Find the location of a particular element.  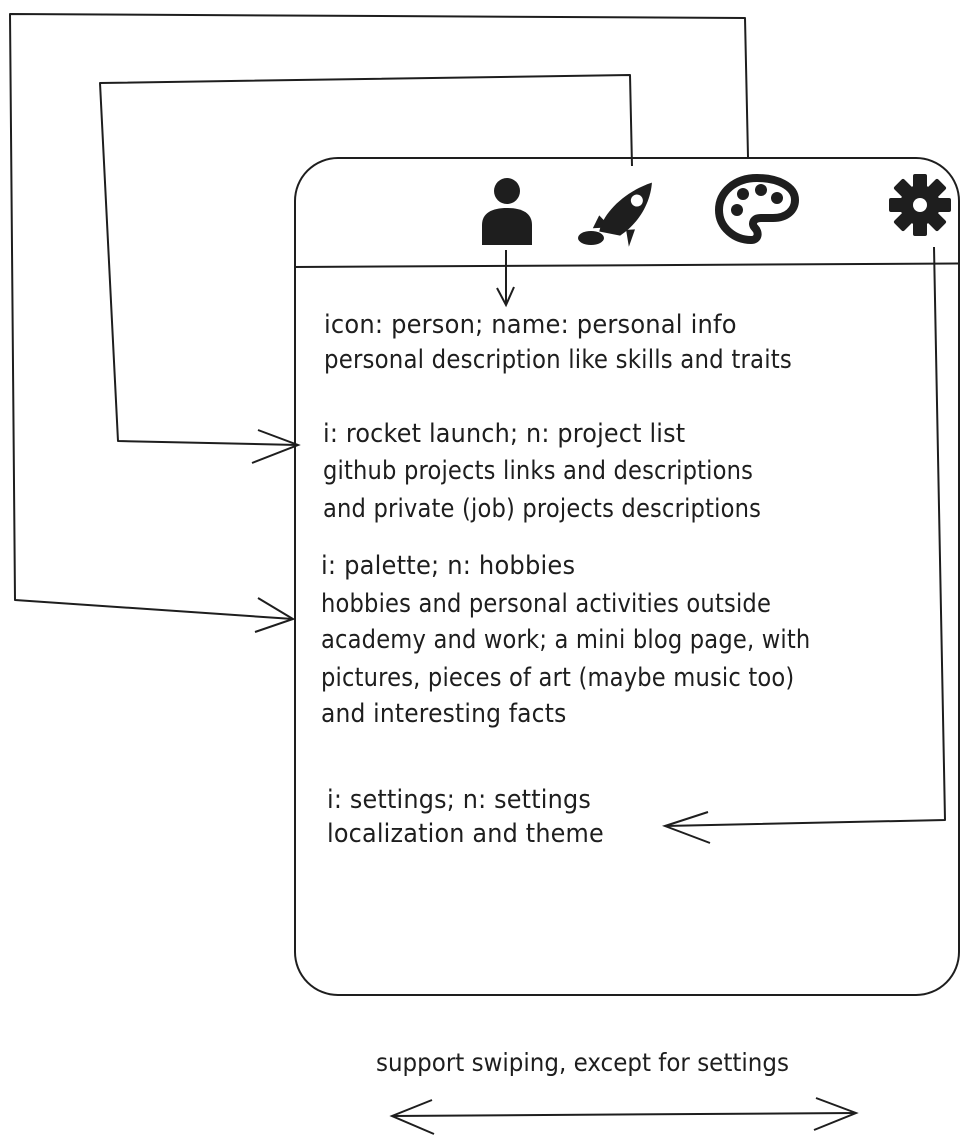

project-list-description-2: and private (job) projects descriptions is located at coordinates (542, 509).